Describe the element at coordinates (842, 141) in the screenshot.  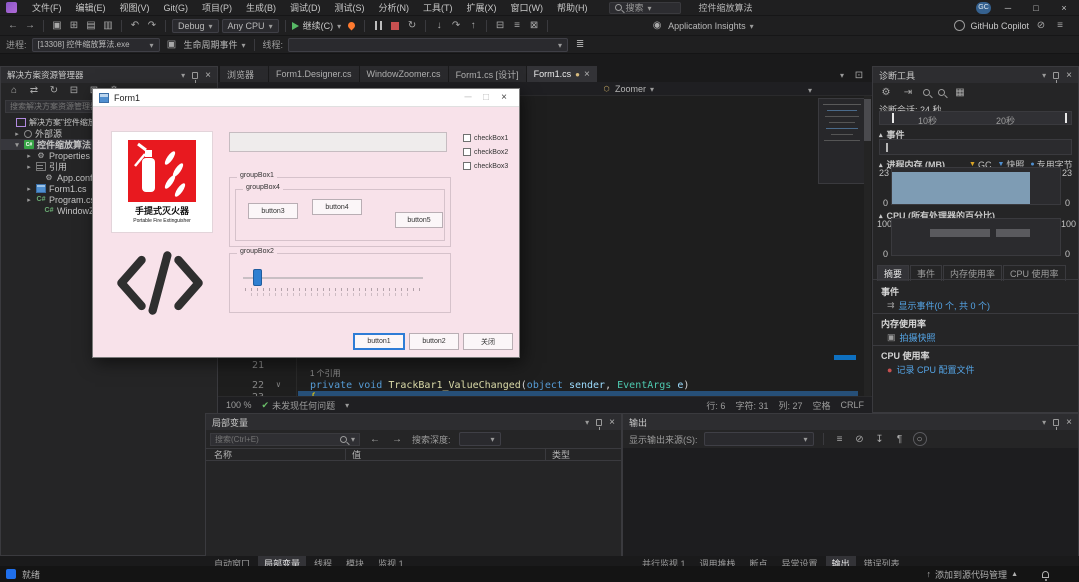
I see `minimap` at that location.